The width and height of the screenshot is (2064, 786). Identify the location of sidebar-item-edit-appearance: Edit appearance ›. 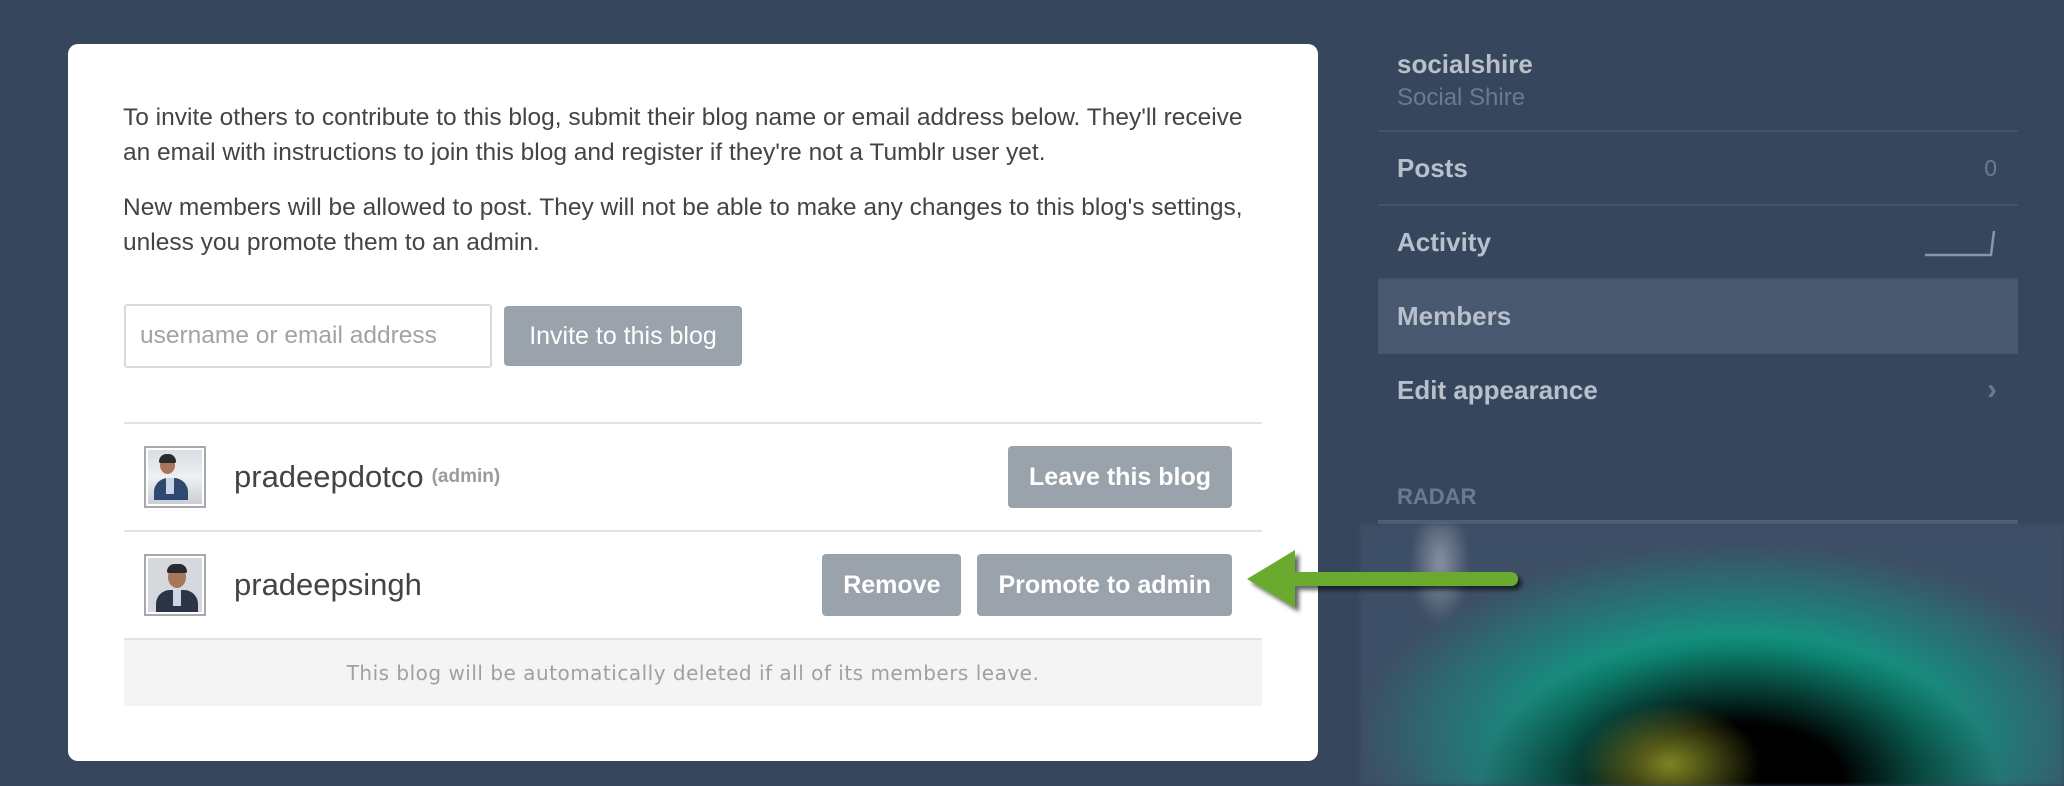
(1698, 390).